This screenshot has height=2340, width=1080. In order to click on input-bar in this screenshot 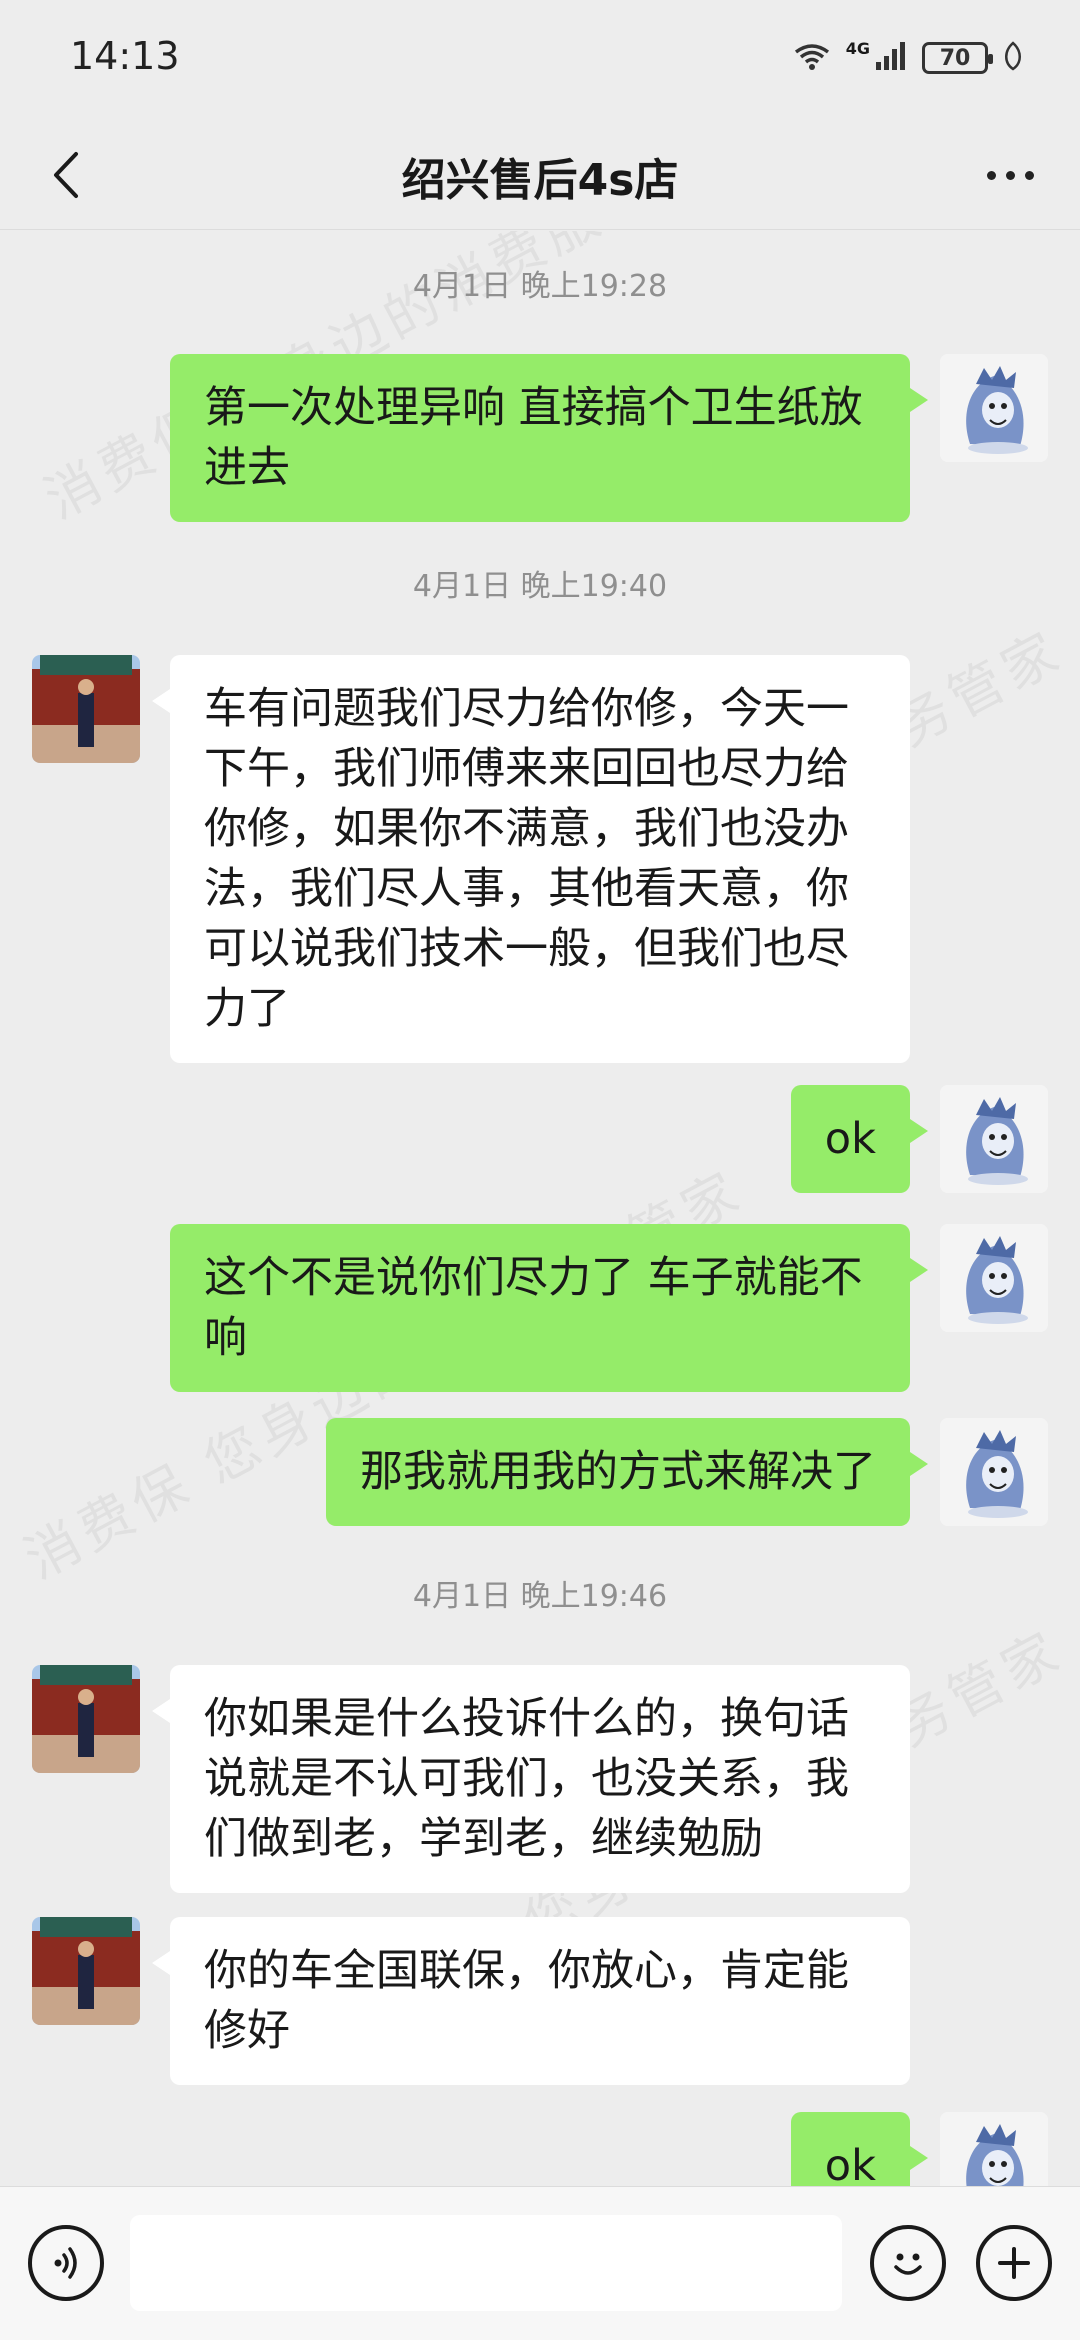, I will do `click(540, 2263)`.